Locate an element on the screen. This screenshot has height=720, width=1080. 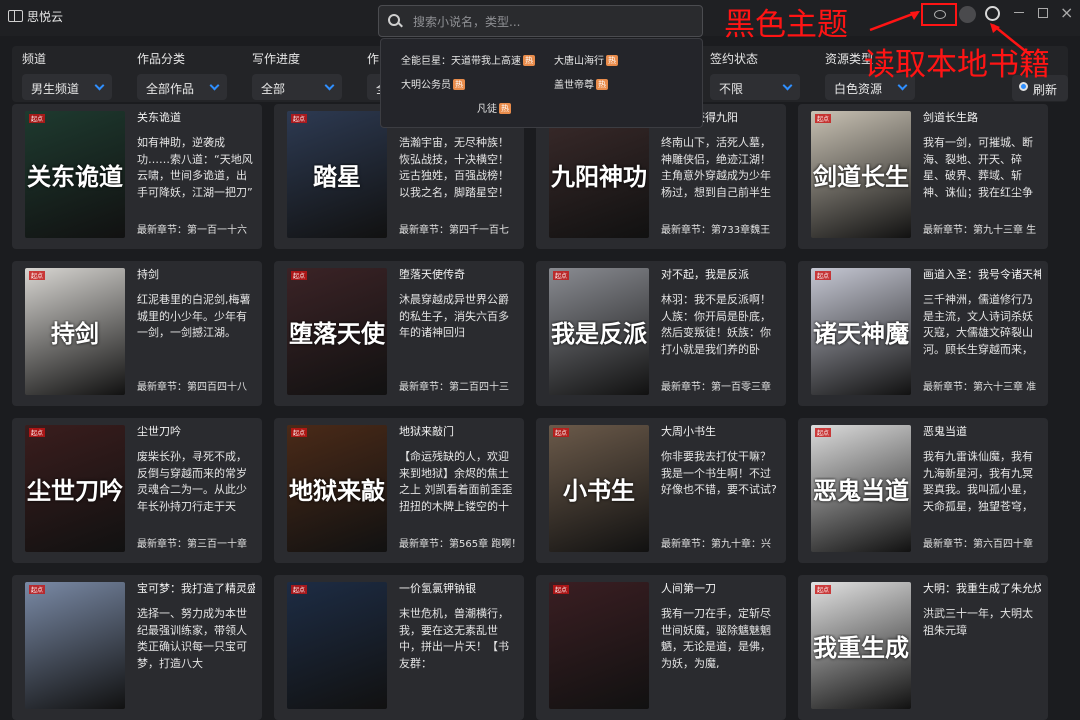
book-cover: 起点 关东诡道 is located at coordinates (75, 174).